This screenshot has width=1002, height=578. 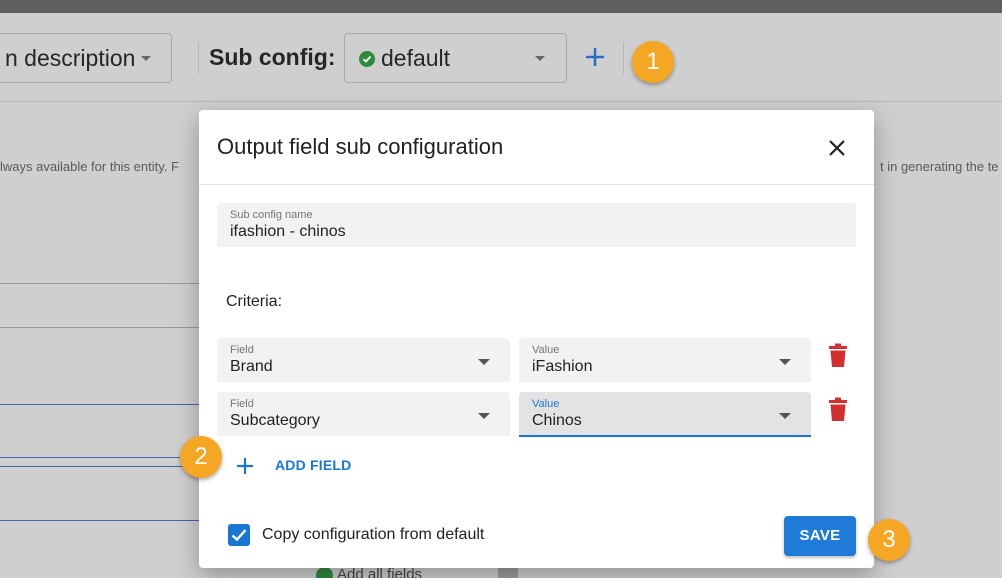 What do you see at coordinates (653, 62) in the screenshot?
I see `step-badge-1: 1` at bounding box center [653, 62].